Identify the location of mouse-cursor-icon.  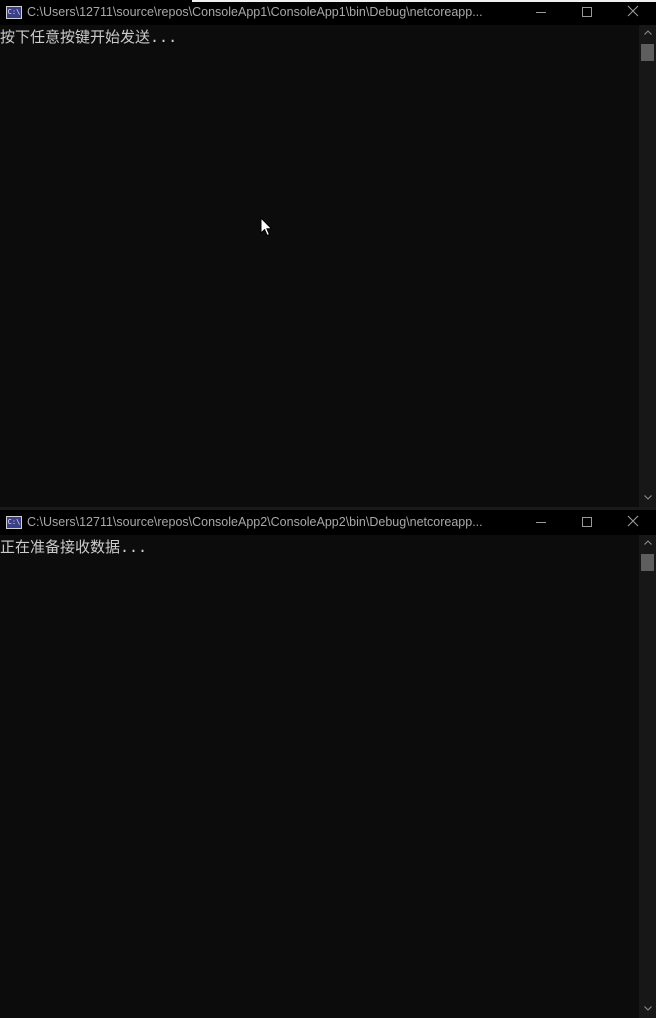
(266, 227).